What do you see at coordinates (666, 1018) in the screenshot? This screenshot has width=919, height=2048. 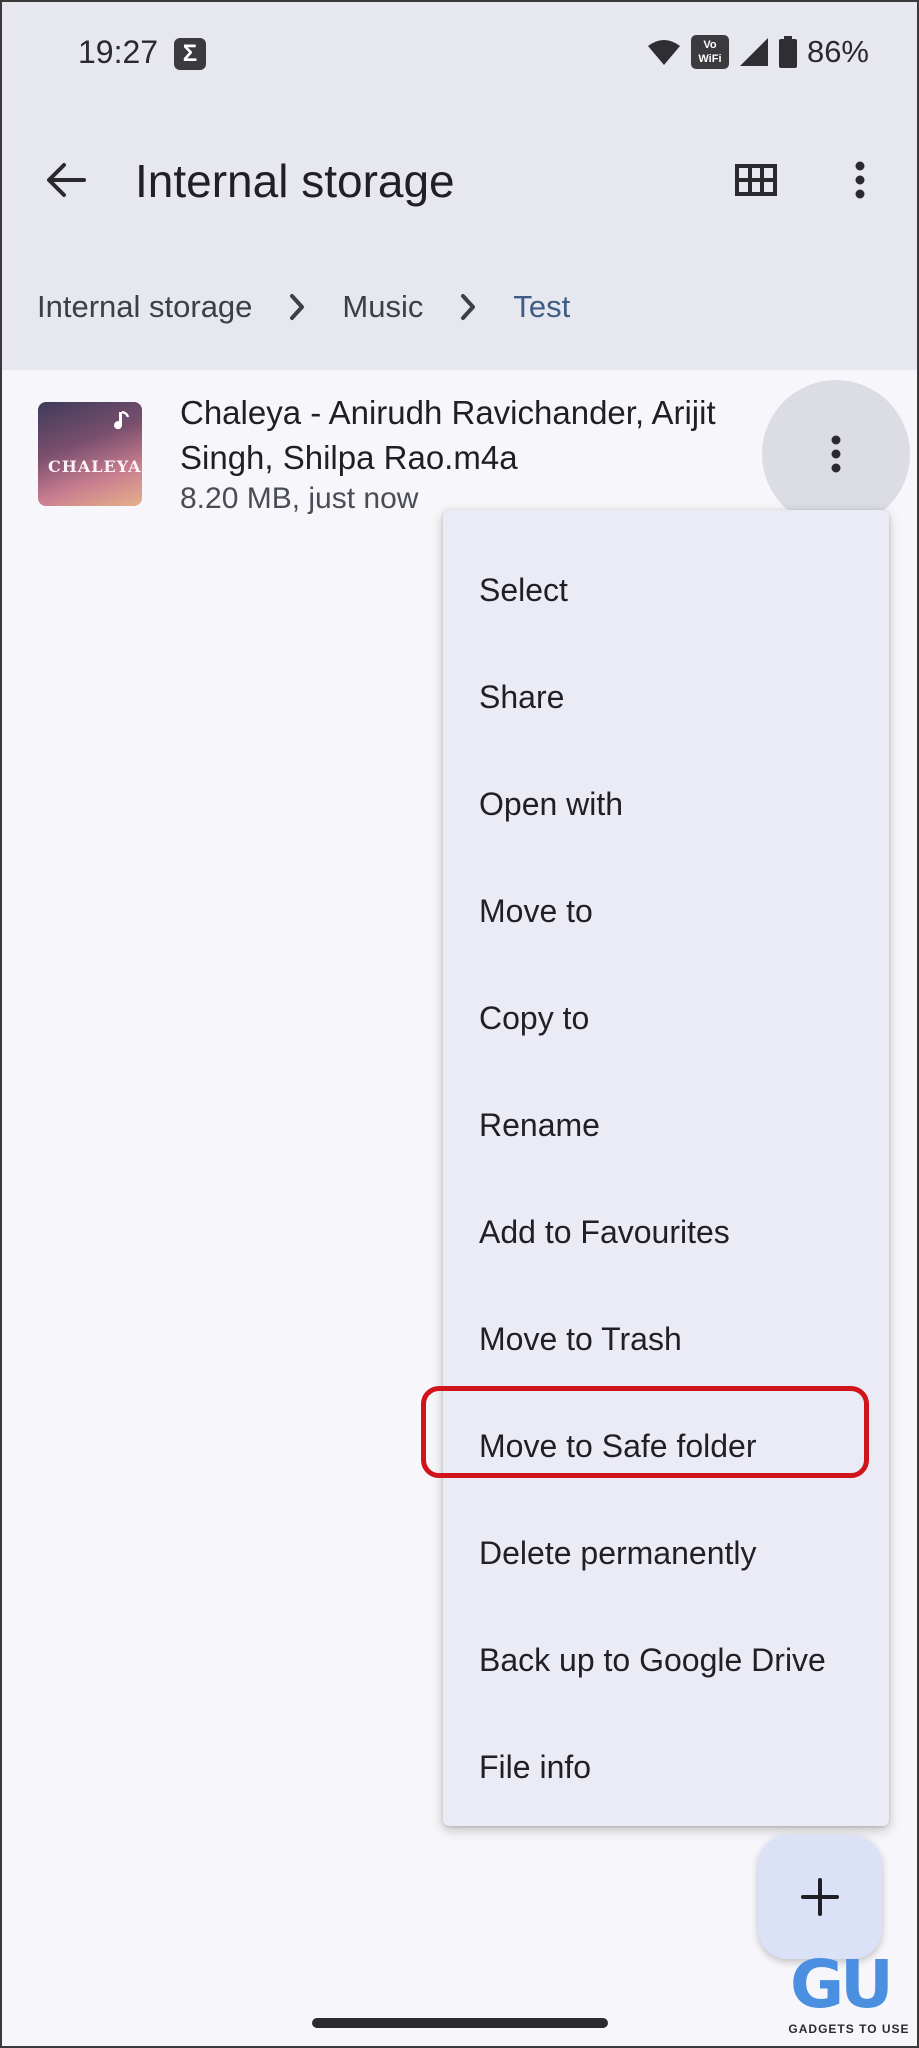 I see `menu-item-copy-to: Copy to` at bounding box center [666, 1018].